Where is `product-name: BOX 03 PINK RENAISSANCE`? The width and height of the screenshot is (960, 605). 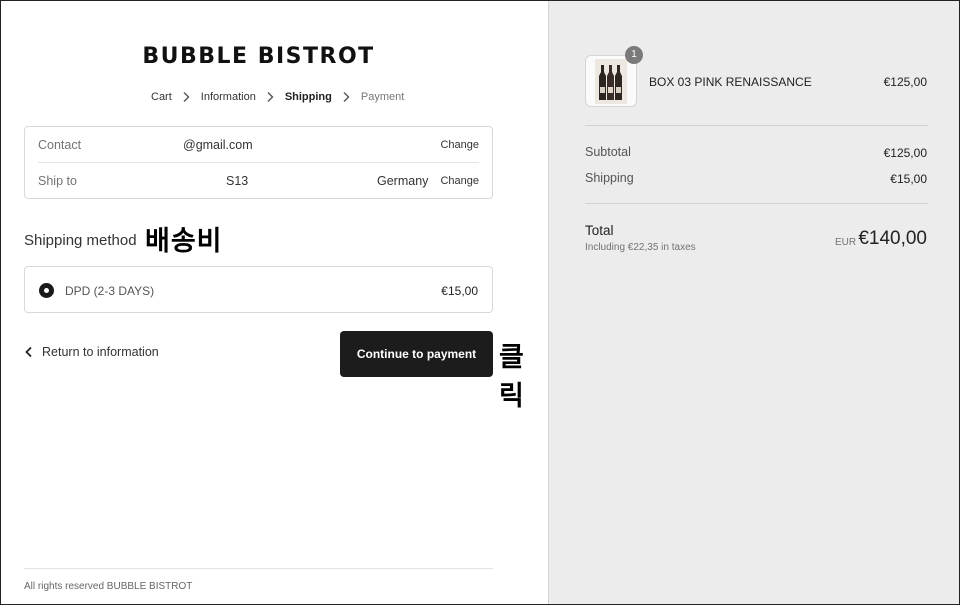 product-name: BOX 03 PINK RENAISSANCE is located at coordinates (730, 82).